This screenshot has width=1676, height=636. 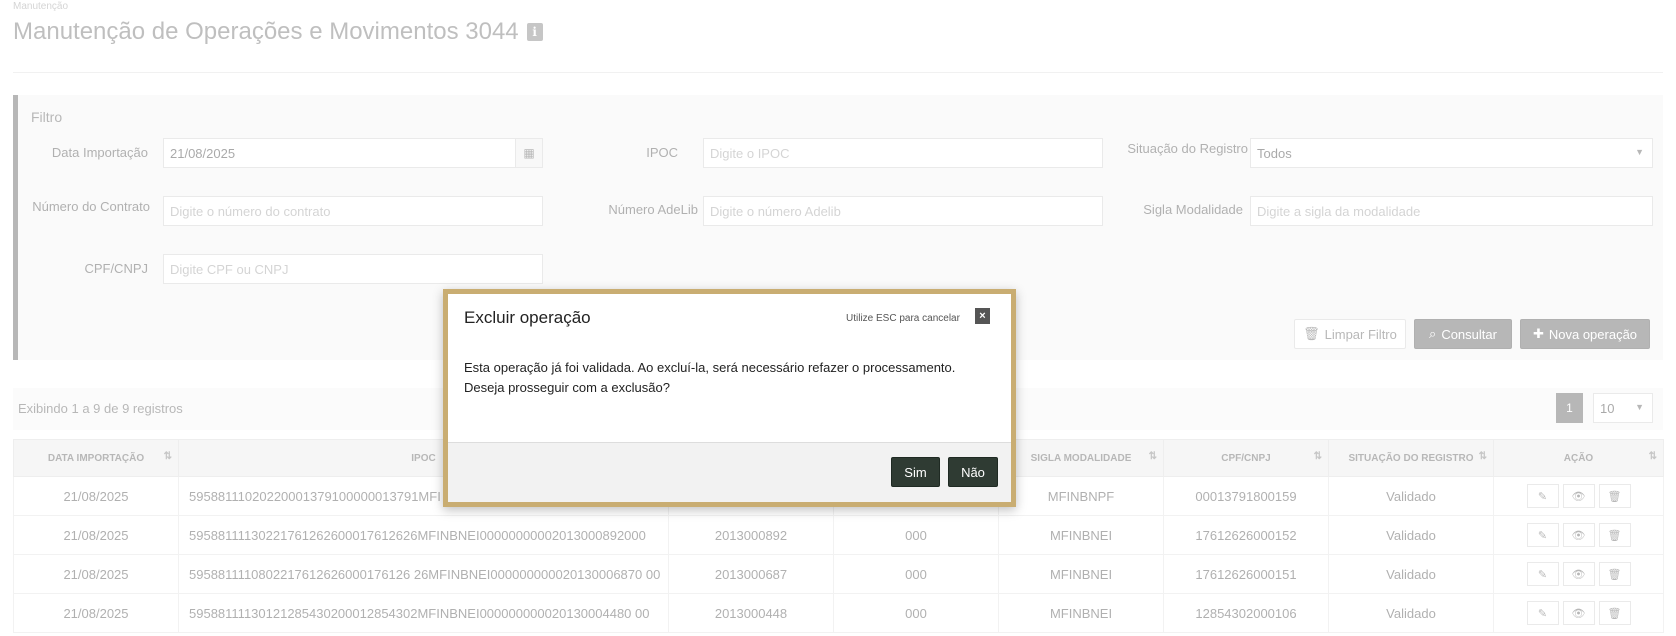 What do you see at coordinates (353, 153) in the screenshot?
I see `data-importacao-field: 21/08/2025 ▦` at bounding box center [353, 153].